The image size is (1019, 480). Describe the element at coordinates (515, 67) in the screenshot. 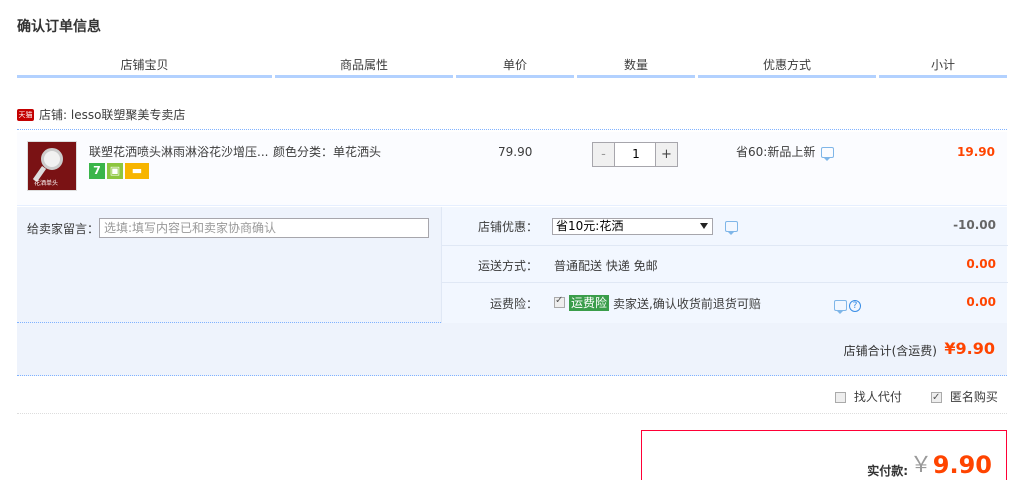

I see `column-unit-price: 单价` at that location.